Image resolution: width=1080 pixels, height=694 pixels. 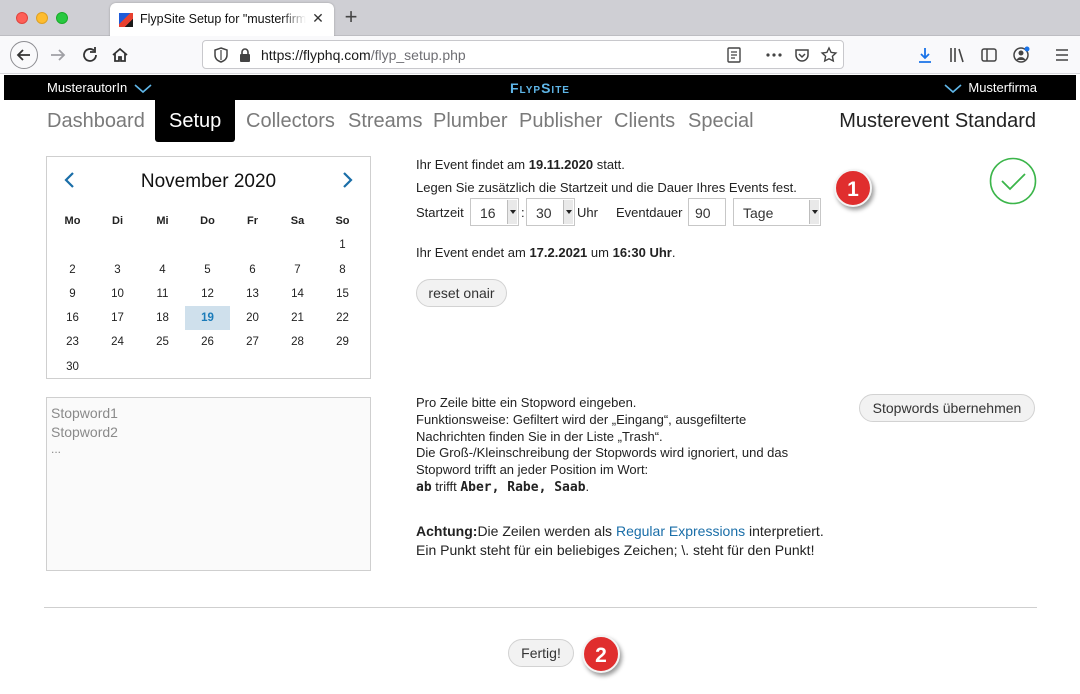 I want to click on account-icon, so click(x=1021, y=55).